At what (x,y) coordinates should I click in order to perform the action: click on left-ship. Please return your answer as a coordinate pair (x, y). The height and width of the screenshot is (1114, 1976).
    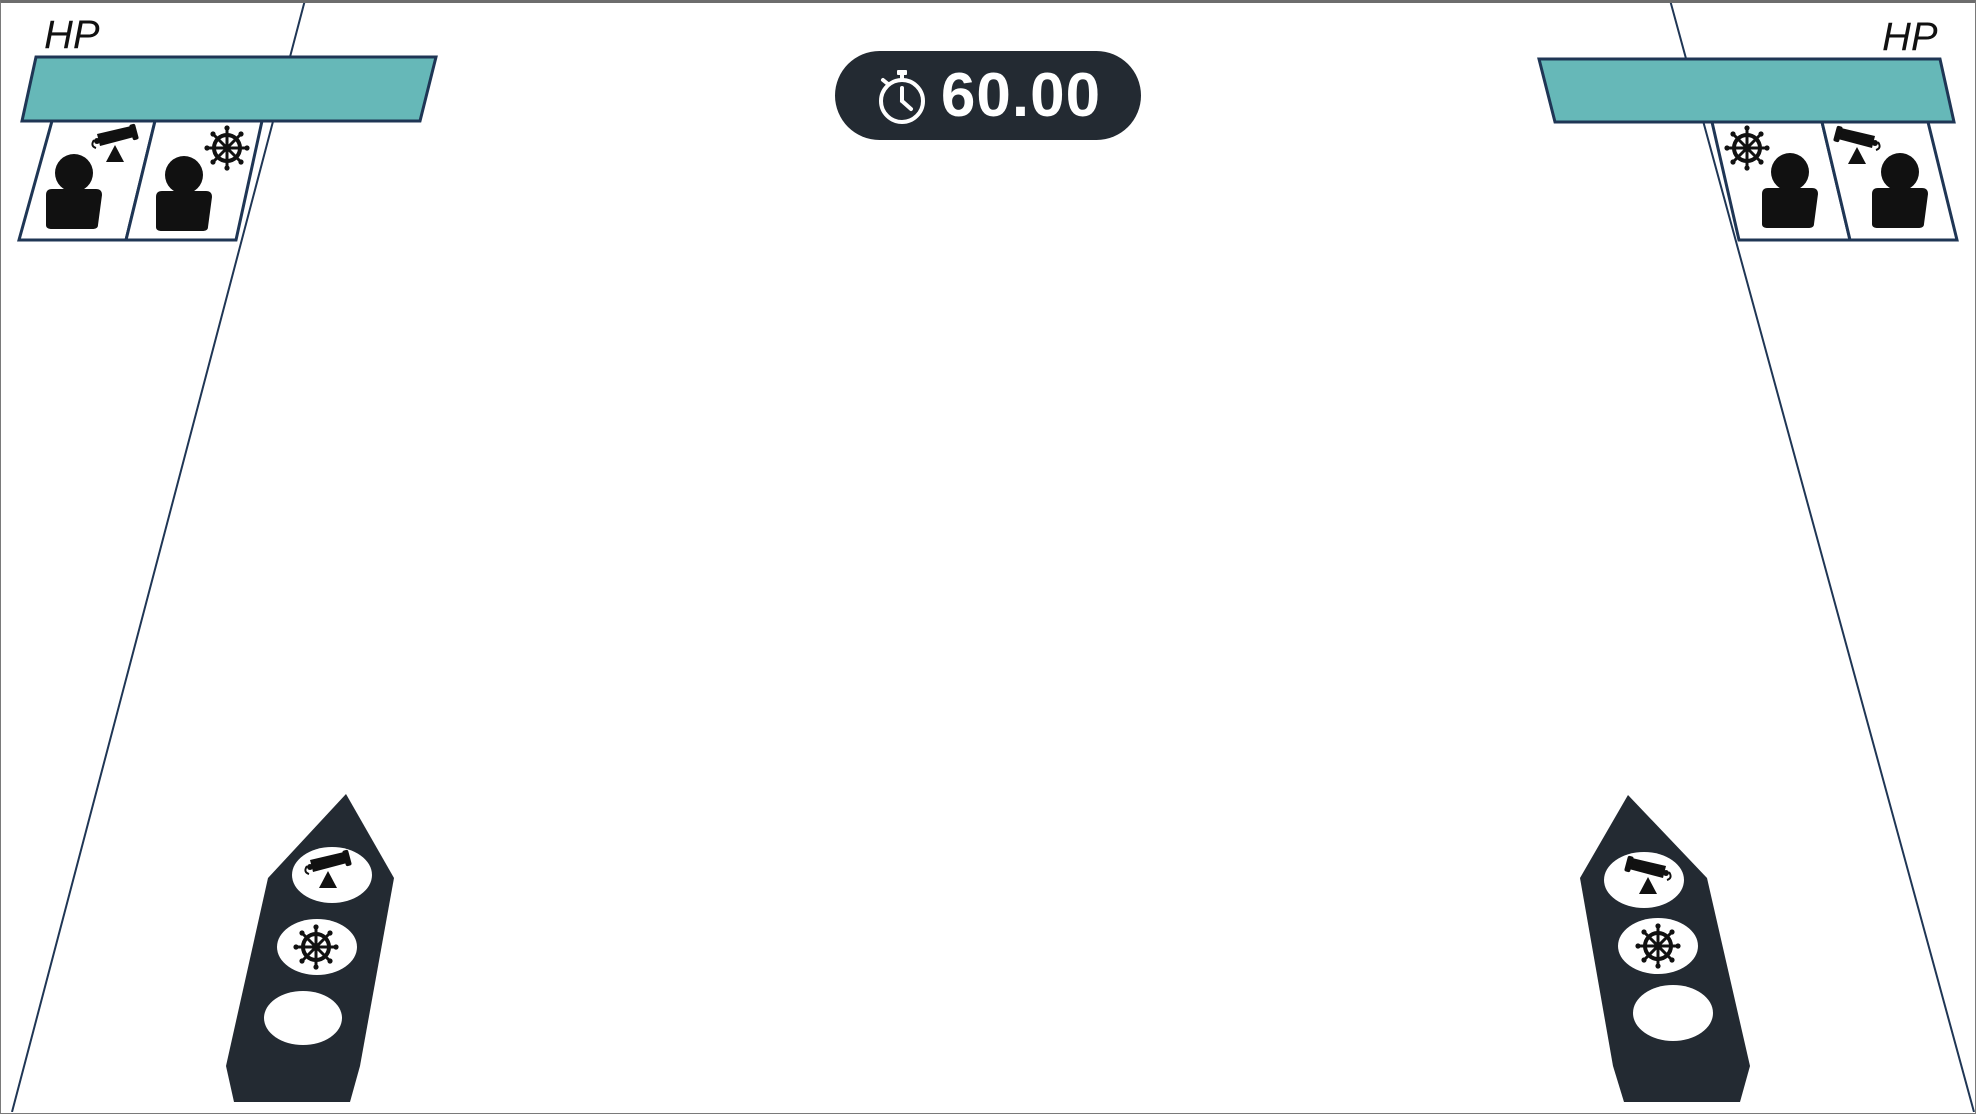
    Looking at the image, I should click on (310, 948).